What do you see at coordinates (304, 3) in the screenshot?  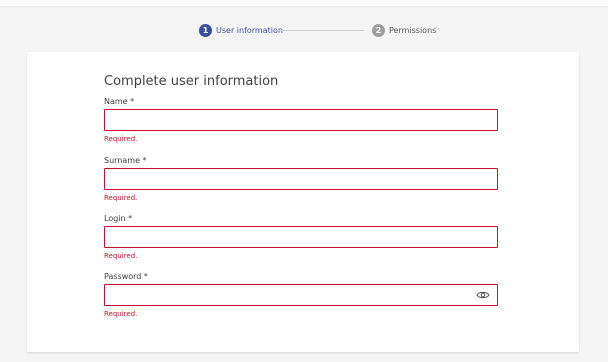 I see `top-bar` at bounding box center [304, 3].